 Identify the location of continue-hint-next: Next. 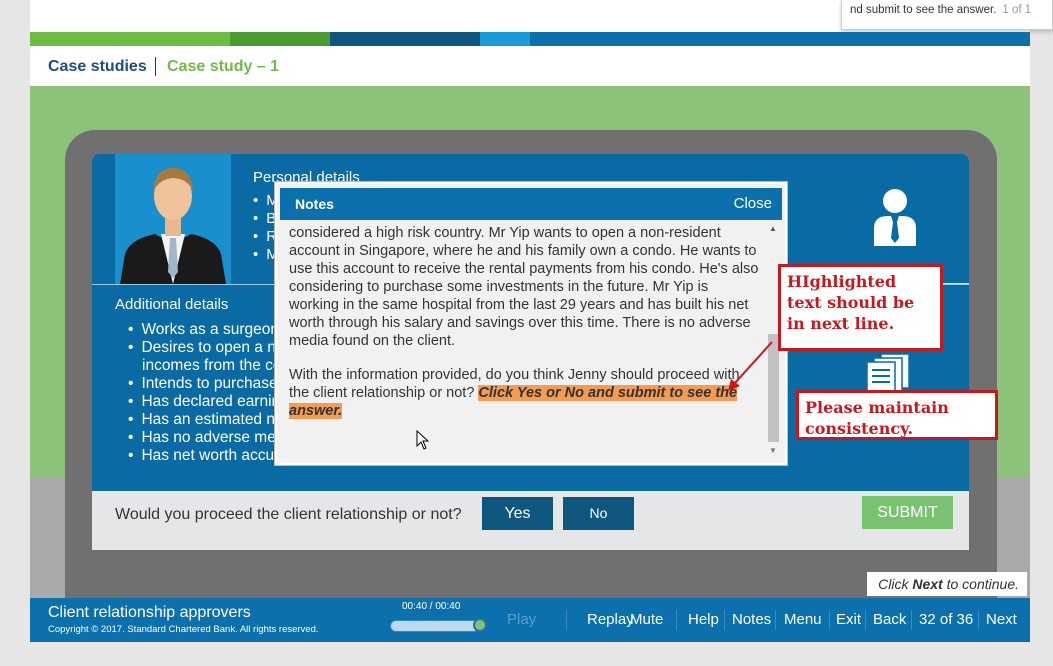
(927, 584).